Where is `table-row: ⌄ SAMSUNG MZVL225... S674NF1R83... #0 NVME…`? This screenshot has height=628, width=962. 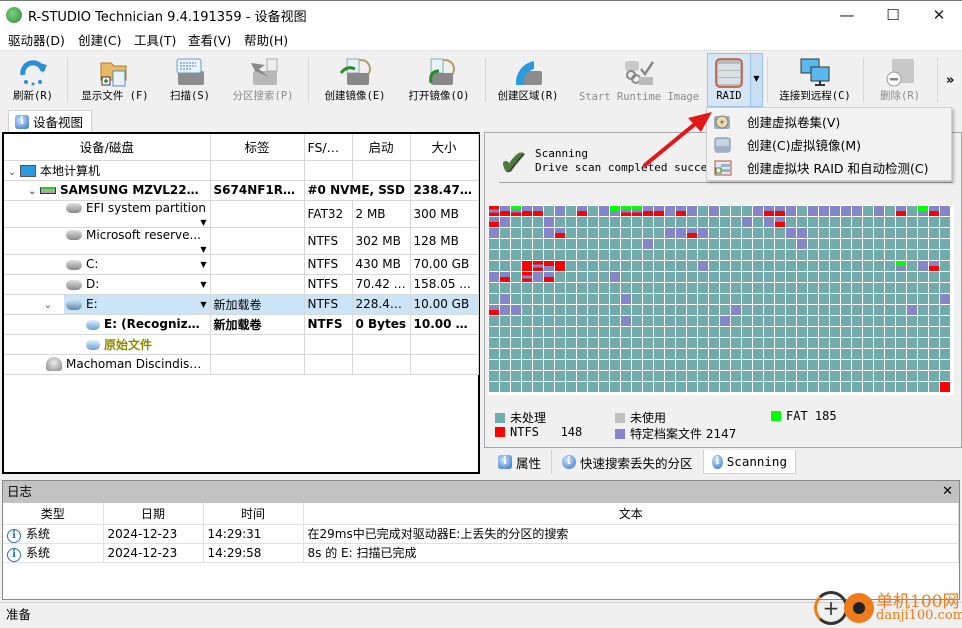 table-row: ⌄ SAMSUNG MZVL225... S674NF1R83... #0 NVME… is located at coordinates (241, 190).